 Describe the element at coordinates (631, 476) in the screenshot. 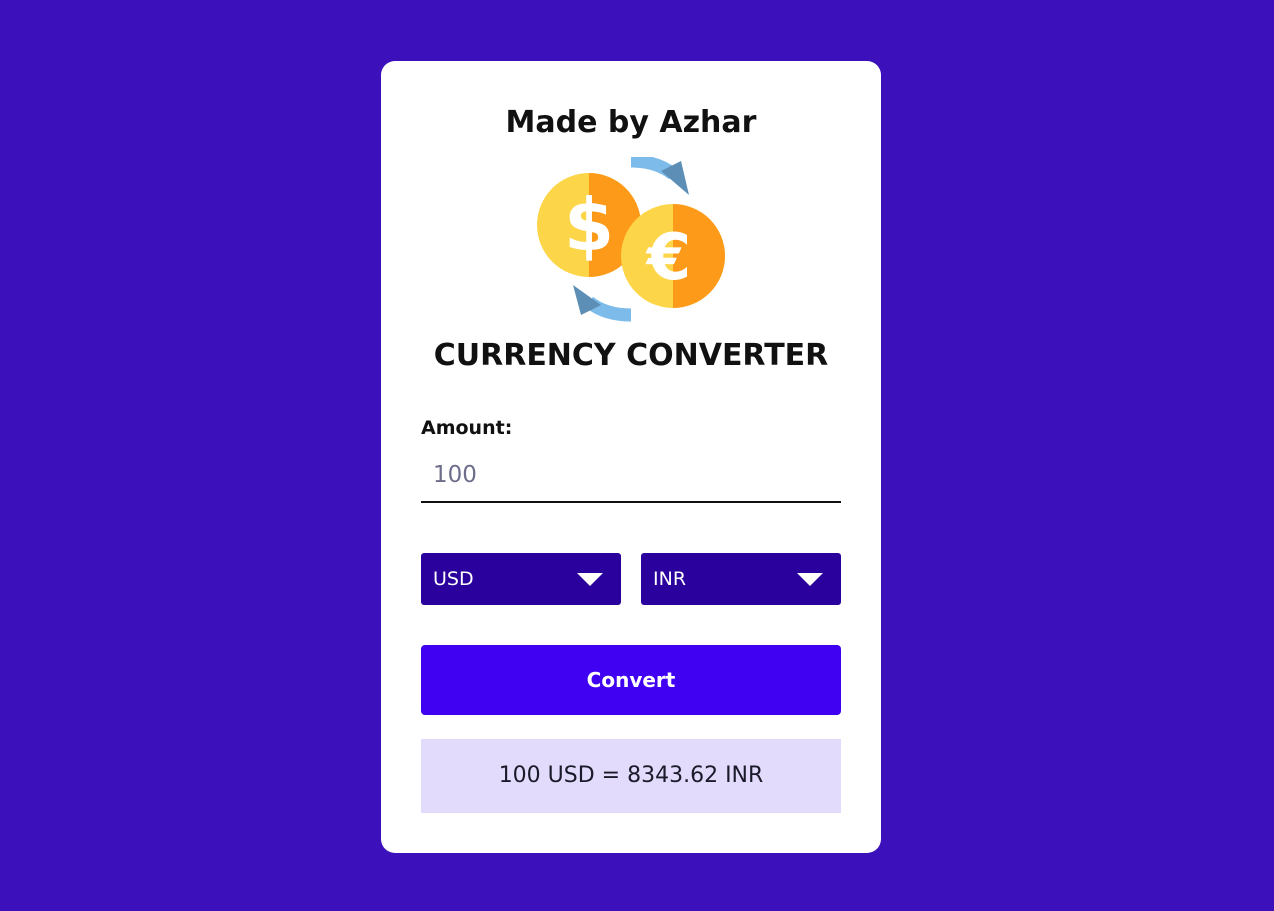

I see `amount-input` at that location.